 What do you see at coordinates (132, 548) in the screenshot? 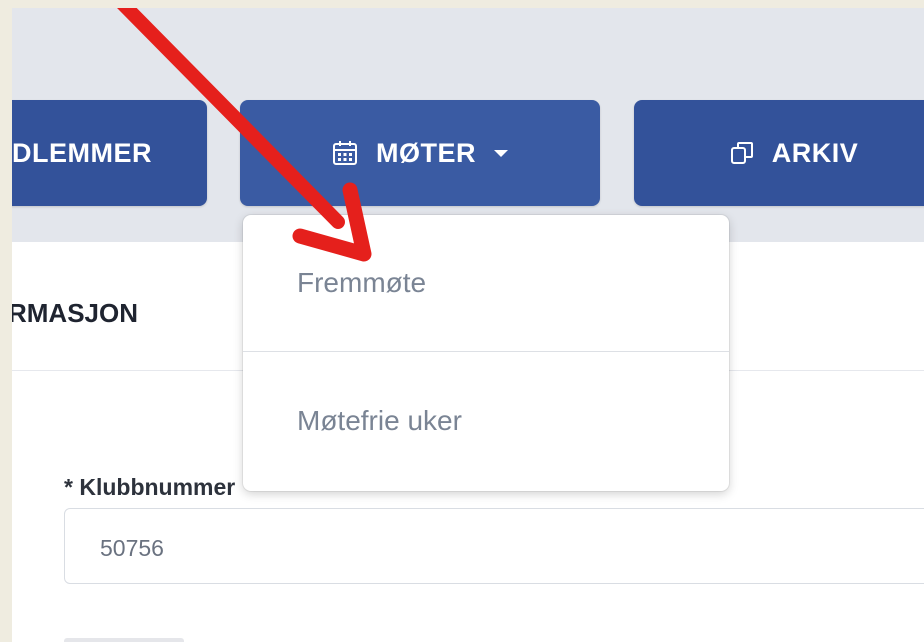
I see `club-number-value: 50756` at bounding box center [132, 548].